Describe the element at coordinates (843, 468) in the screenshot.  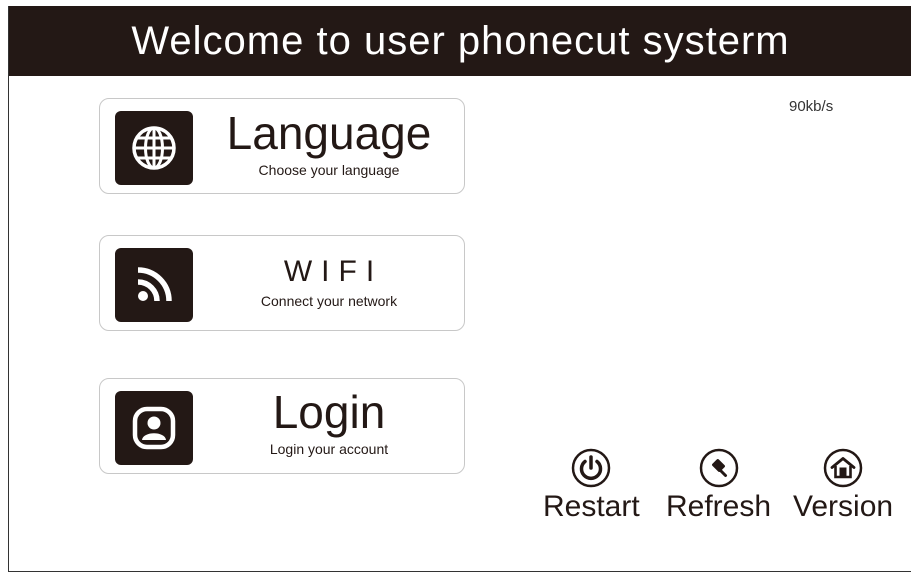
I see `home-icon` at that location.